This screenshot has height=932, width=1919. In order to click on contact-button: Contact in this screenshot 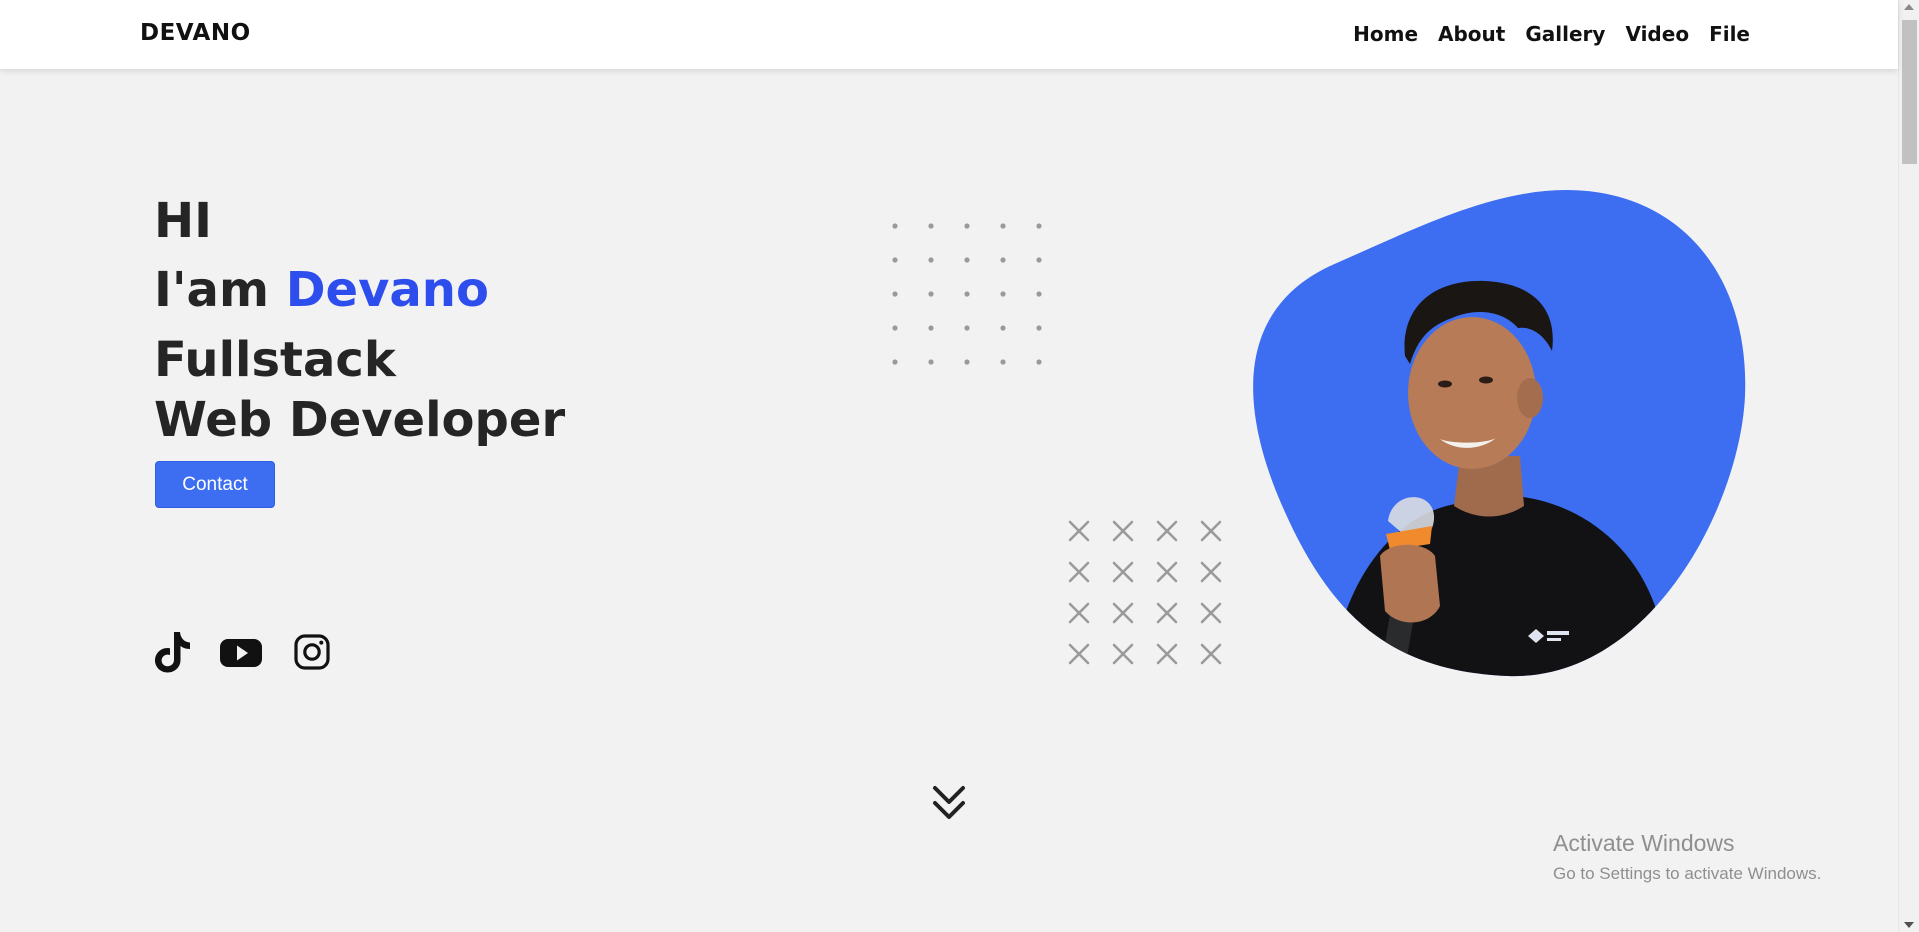, I will do `click(215, 484)`.